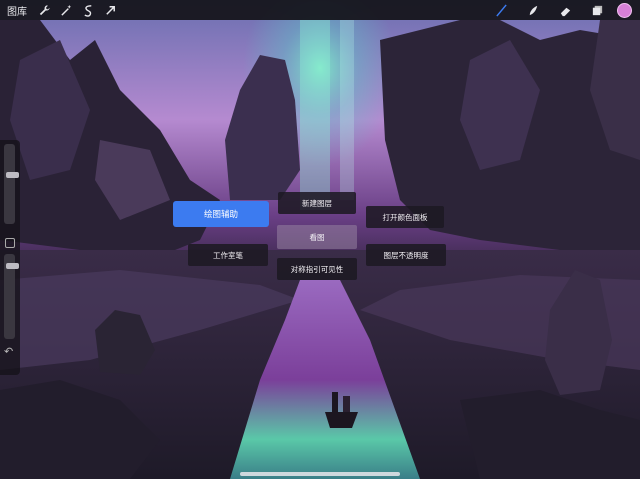 The width and height of the screenshot is (640, 479). I want to click on layer-opacity-button: 图层不透明度, so click(406, 255).